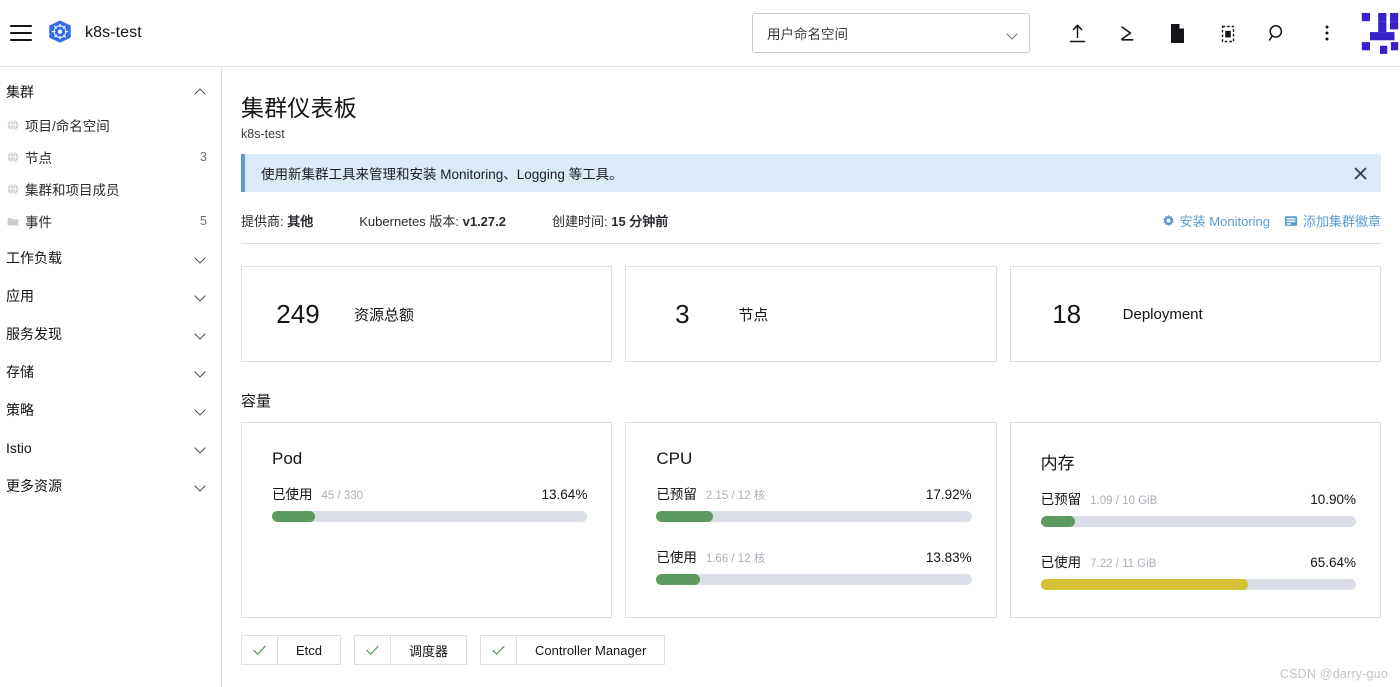 The image size is (1400, 687). Describe the element at coordinates (1168, 220) in the screenshot. I see `gear-icon` at that location.